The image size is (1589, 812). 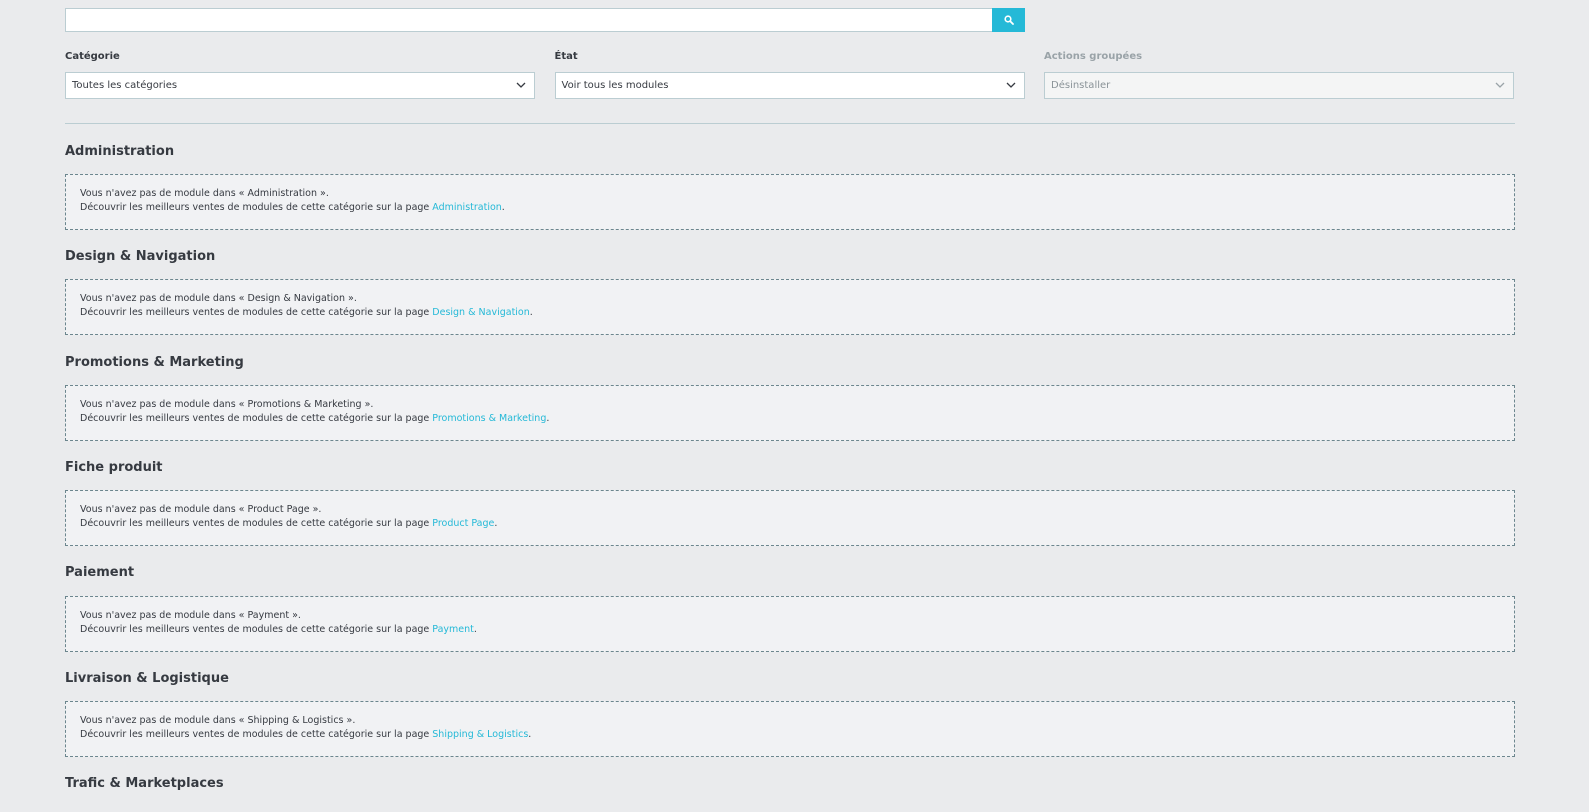 What do you see at coordinates (467, 207) in the screenshot?
I see `category-page-link: Administration` at bounding box center [467, 207].